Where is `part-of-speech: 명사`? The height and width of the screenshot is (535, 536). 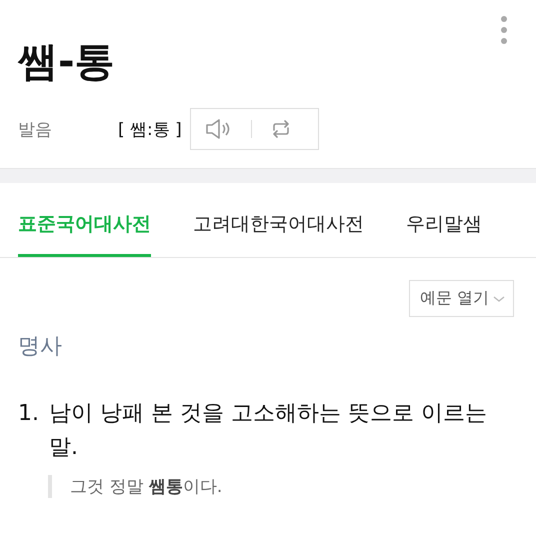 part-of-speech: 명사 is located at coordinates (40, 347).